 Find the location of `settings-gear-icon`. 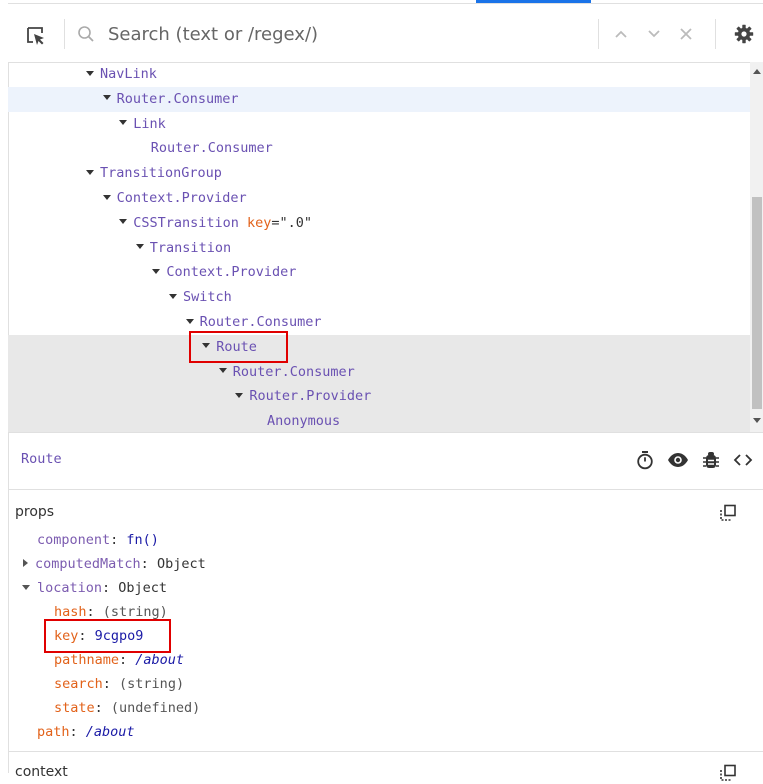

settings-gear-icon is located at coordinates (744, 34).